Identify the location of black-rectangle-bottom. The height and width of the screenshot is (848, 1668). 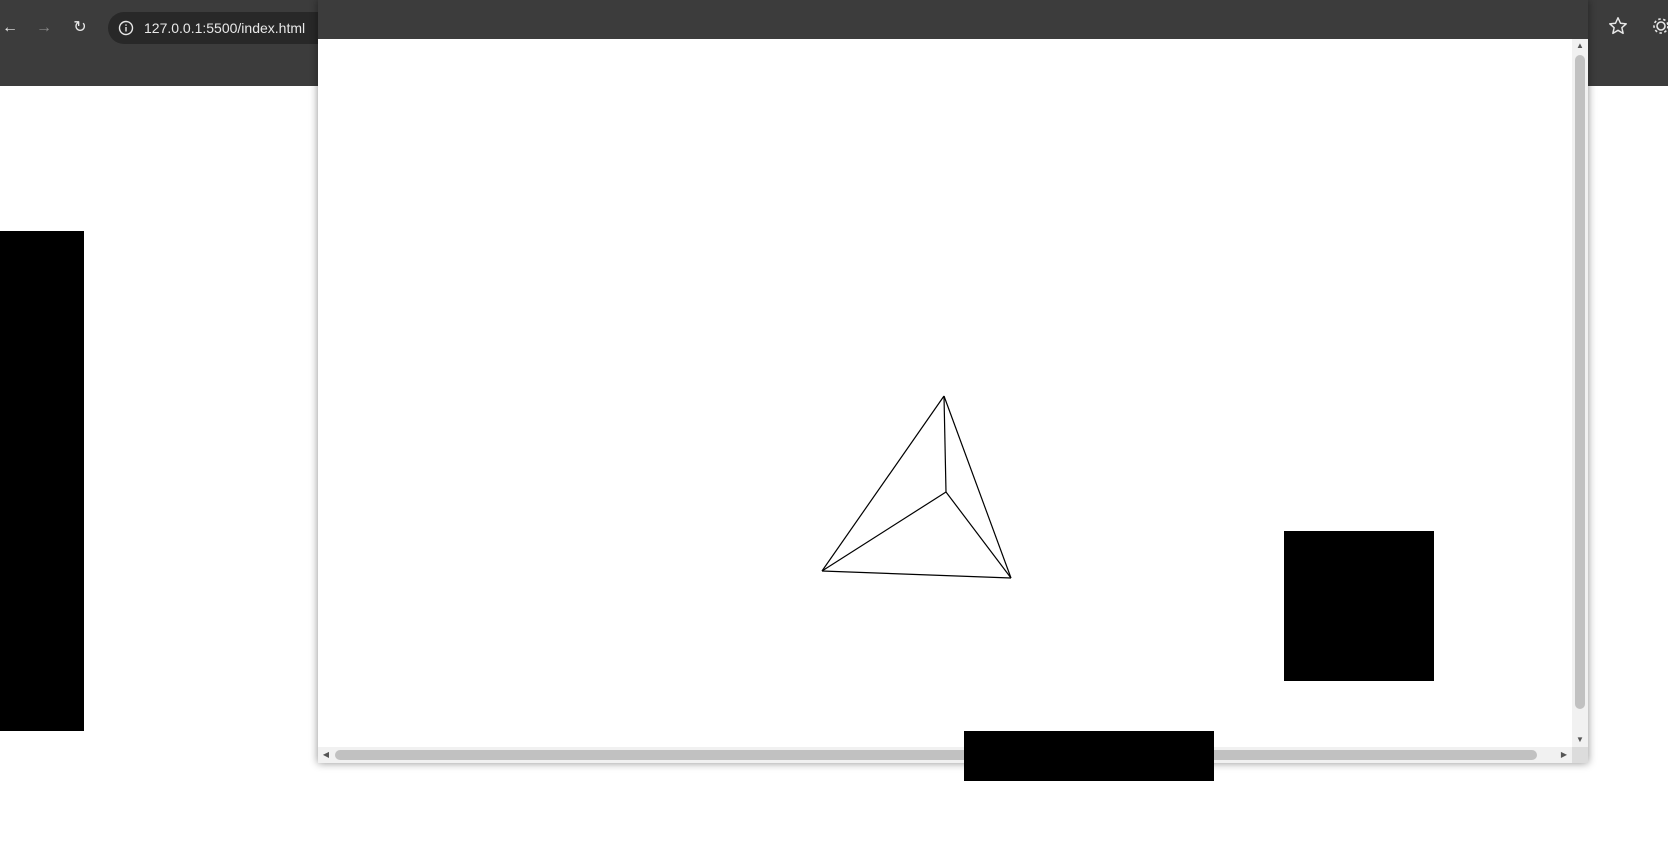
(1089, 756).